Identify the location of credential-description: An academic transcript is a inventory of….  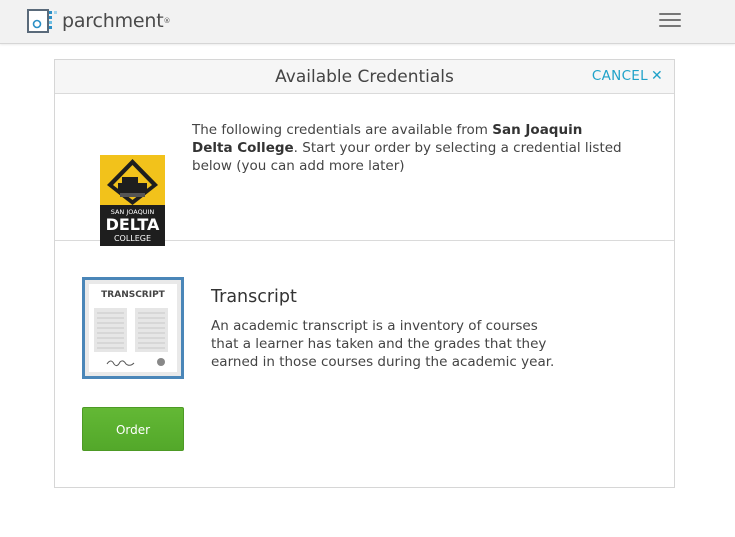
(383, 344).